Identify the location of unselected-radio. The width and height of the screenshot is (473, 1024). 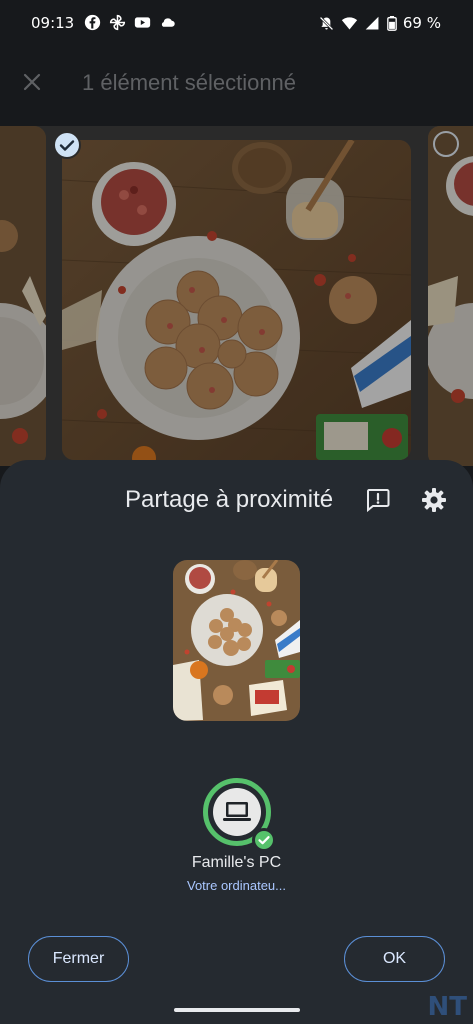
(446, 144).